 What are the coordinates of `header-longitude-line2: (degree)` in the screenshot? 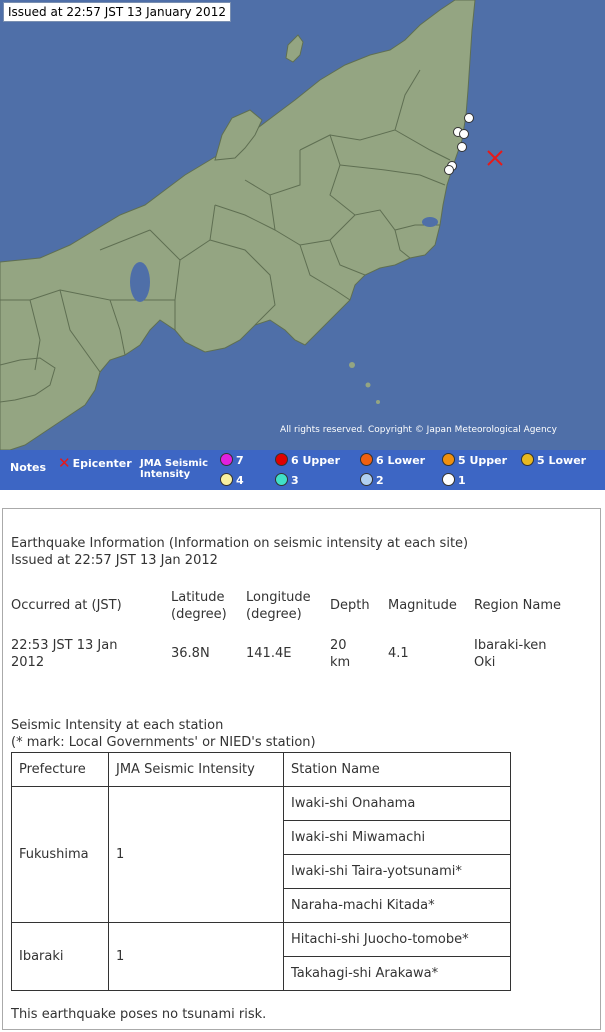 It's located at (274, 614).